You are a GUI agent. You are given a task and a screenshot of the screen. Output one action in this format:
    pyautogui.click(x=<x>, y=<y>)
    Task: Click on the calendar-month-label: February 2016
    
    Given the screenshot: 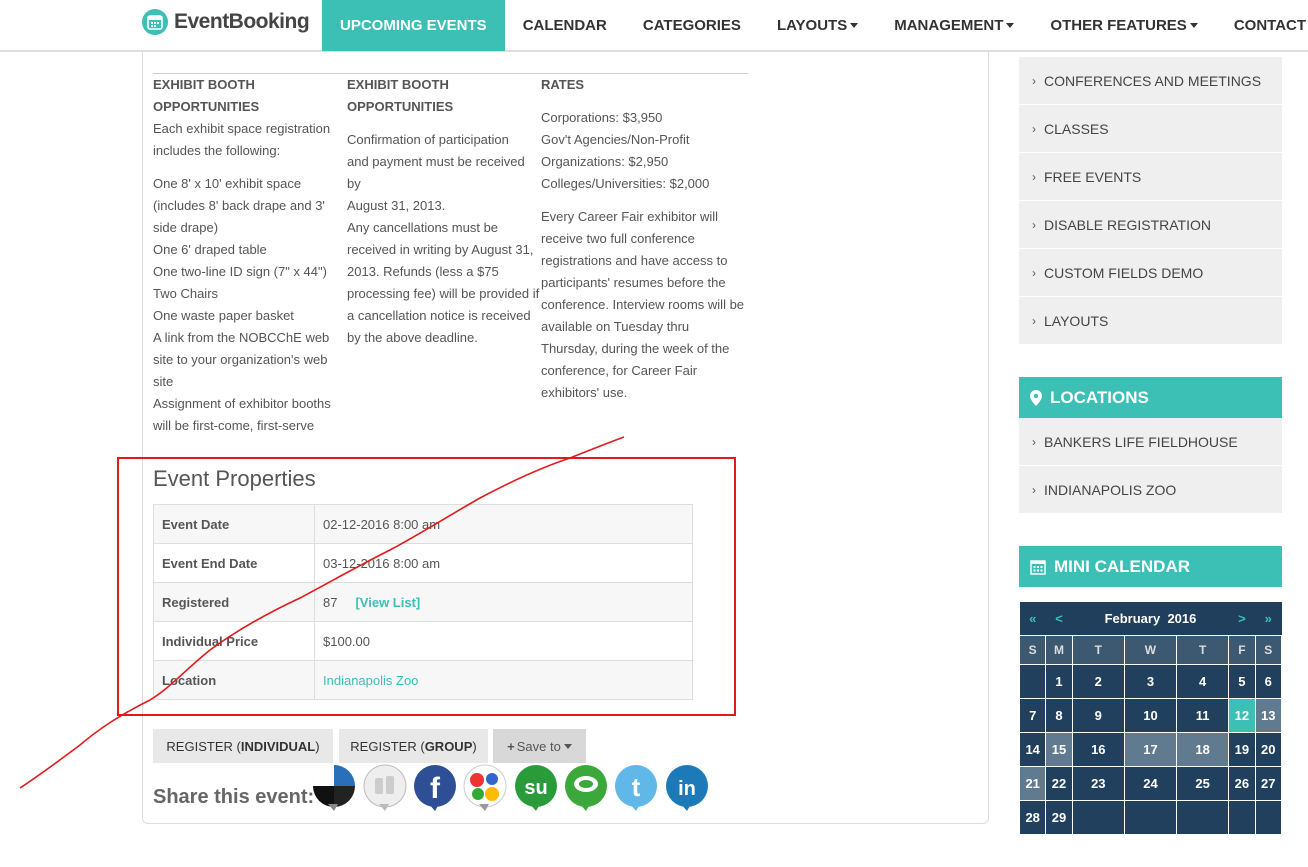 What is the action you would take?
    pyautogui.click(x=1150, y=618)
    